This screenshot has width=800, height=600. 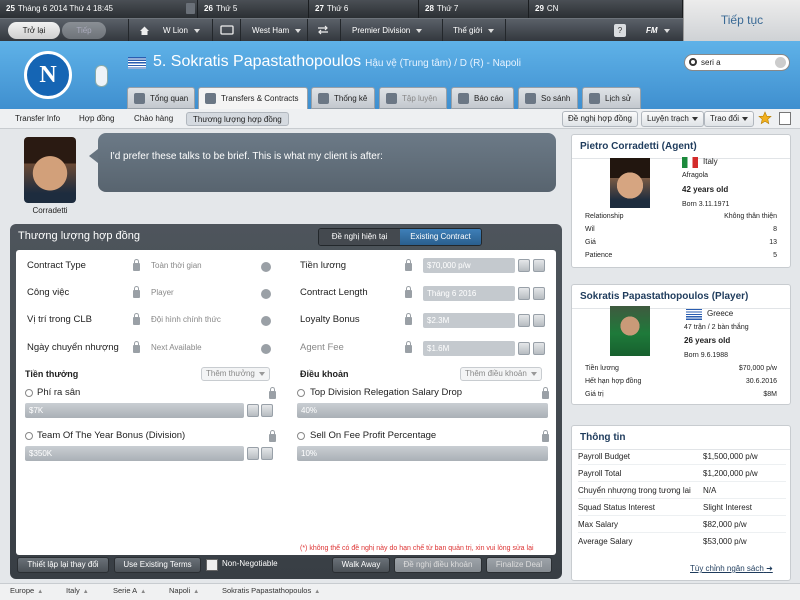 I want to click on date-cell: 27 Thứ 6, so click(x=364, y=9).